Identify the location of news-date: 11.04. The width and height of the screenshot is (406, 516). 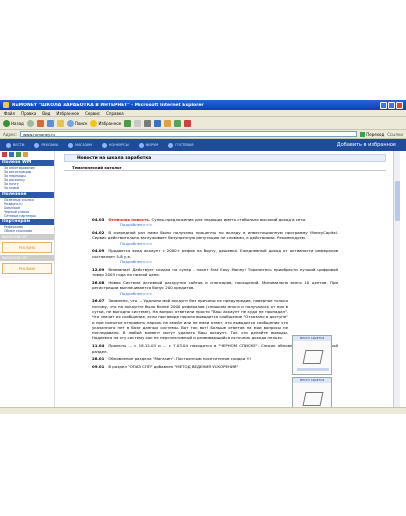
(98, 346).